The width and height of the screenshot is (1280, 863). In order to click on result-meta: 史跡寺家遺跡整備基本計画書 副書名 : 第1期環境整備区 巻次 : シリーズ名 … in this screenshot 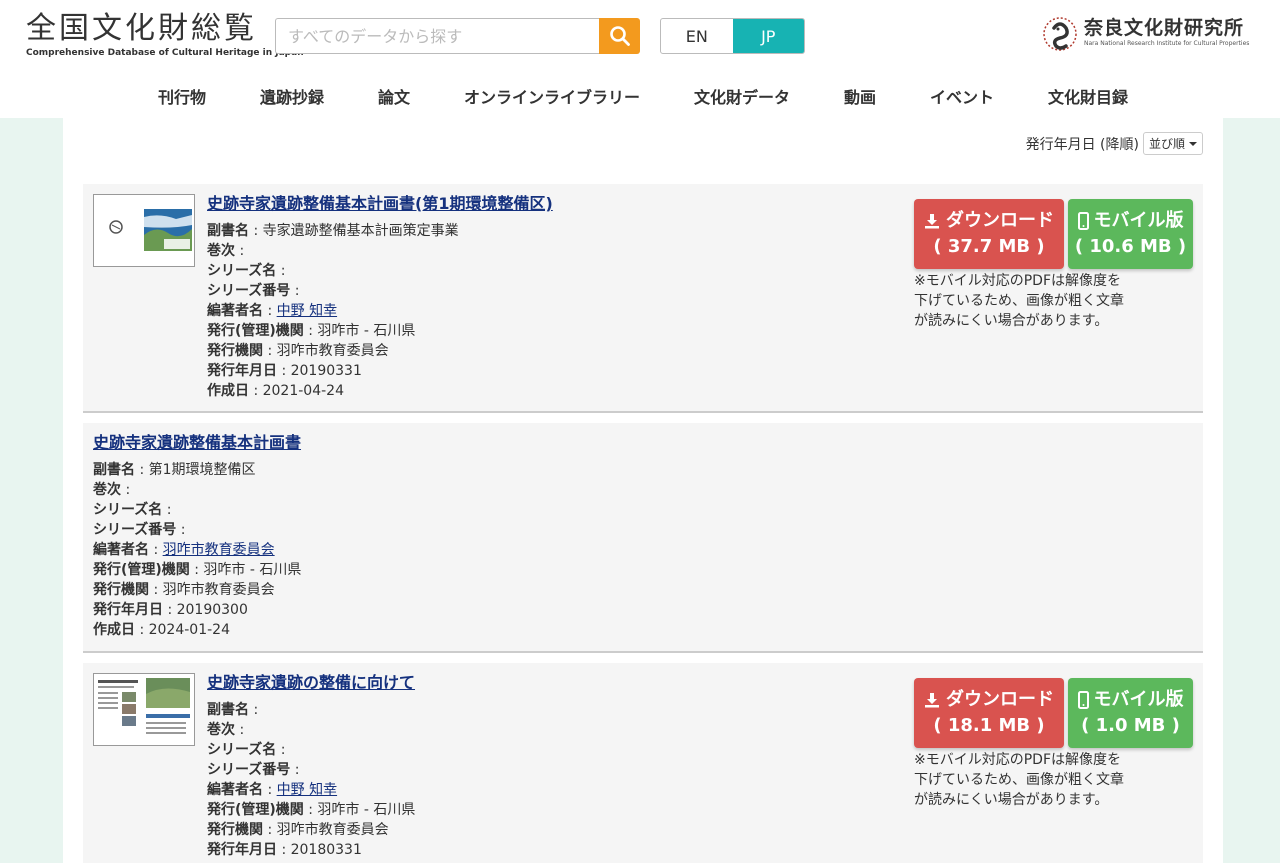, I will do `click(197, 535)`.